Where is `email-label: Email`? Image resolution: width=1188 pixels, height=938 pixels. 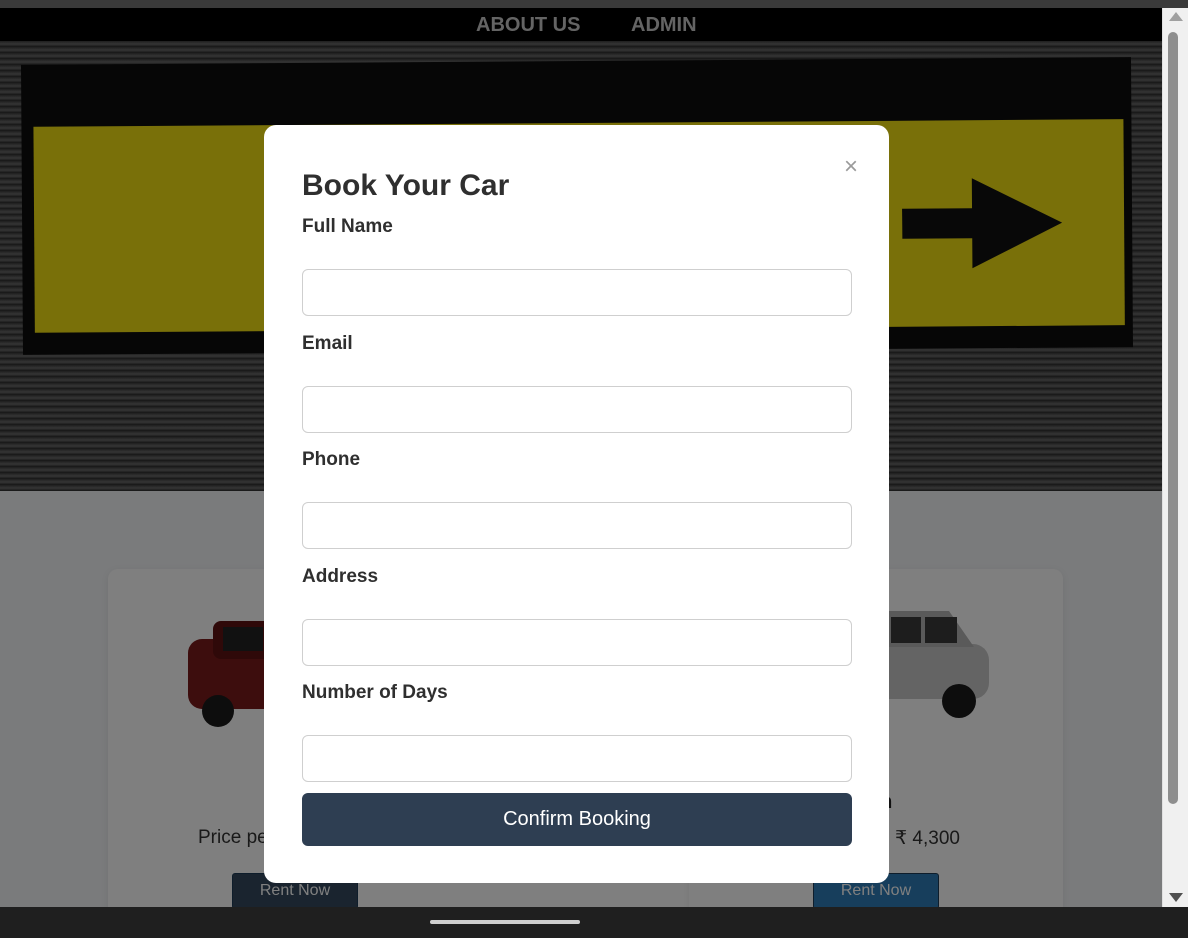 email-label: Email is located at coordinates (327, 343).